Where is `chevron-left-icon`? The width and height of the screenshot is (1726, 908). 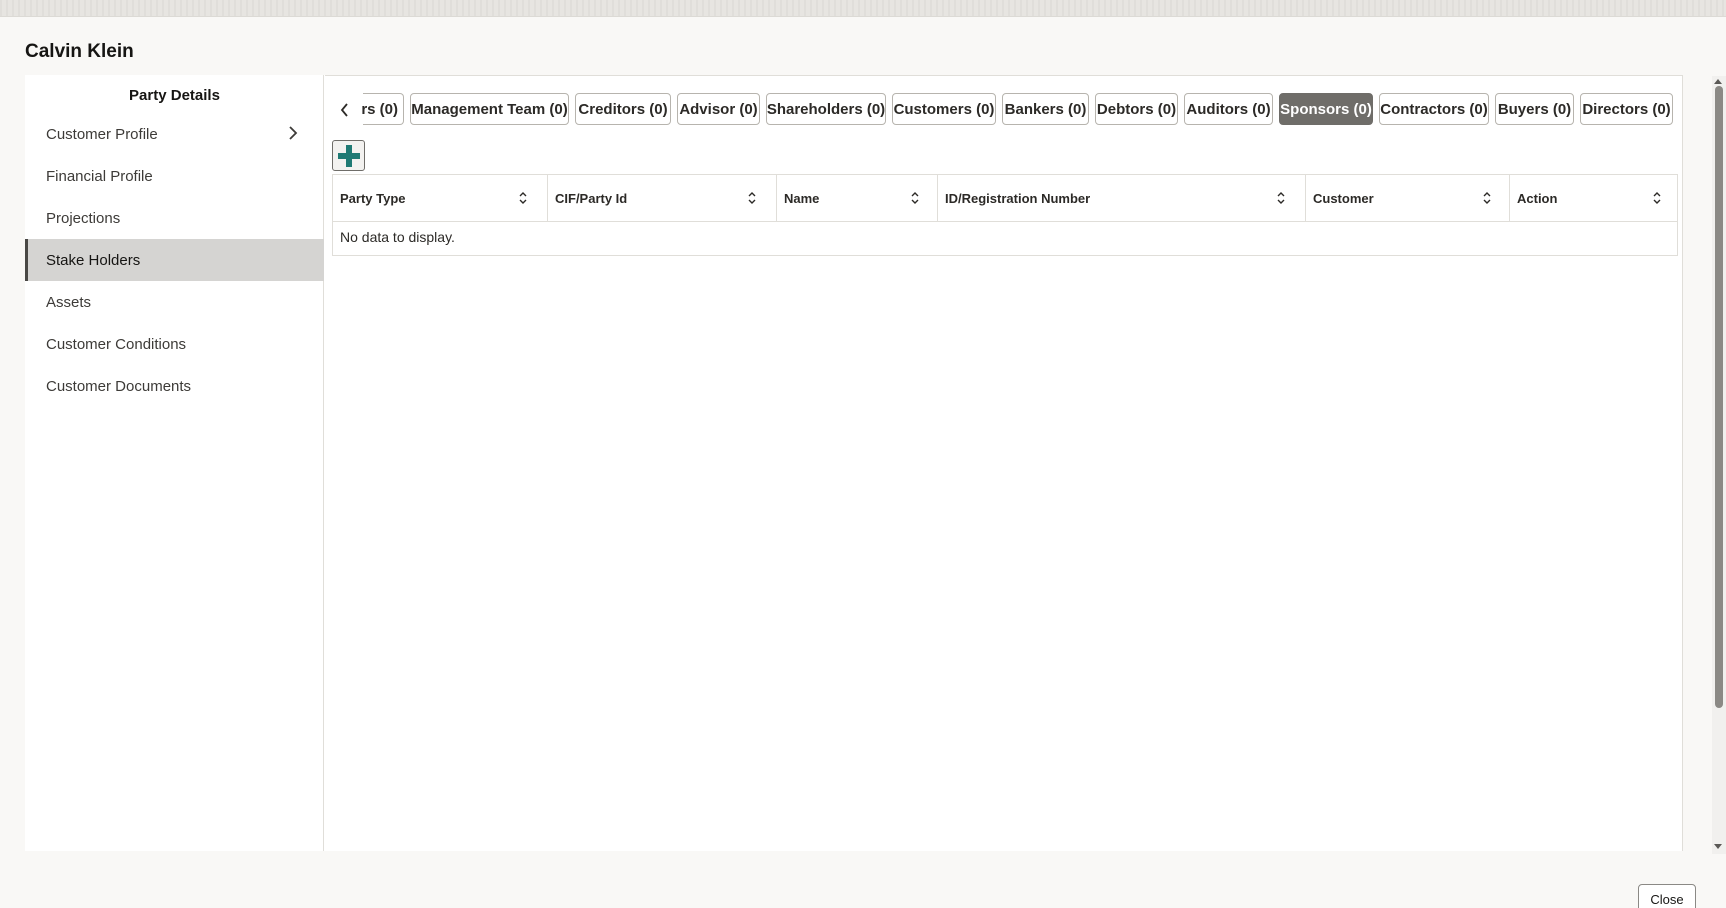 chevron-left-icon is located at coordinates (345, 110).